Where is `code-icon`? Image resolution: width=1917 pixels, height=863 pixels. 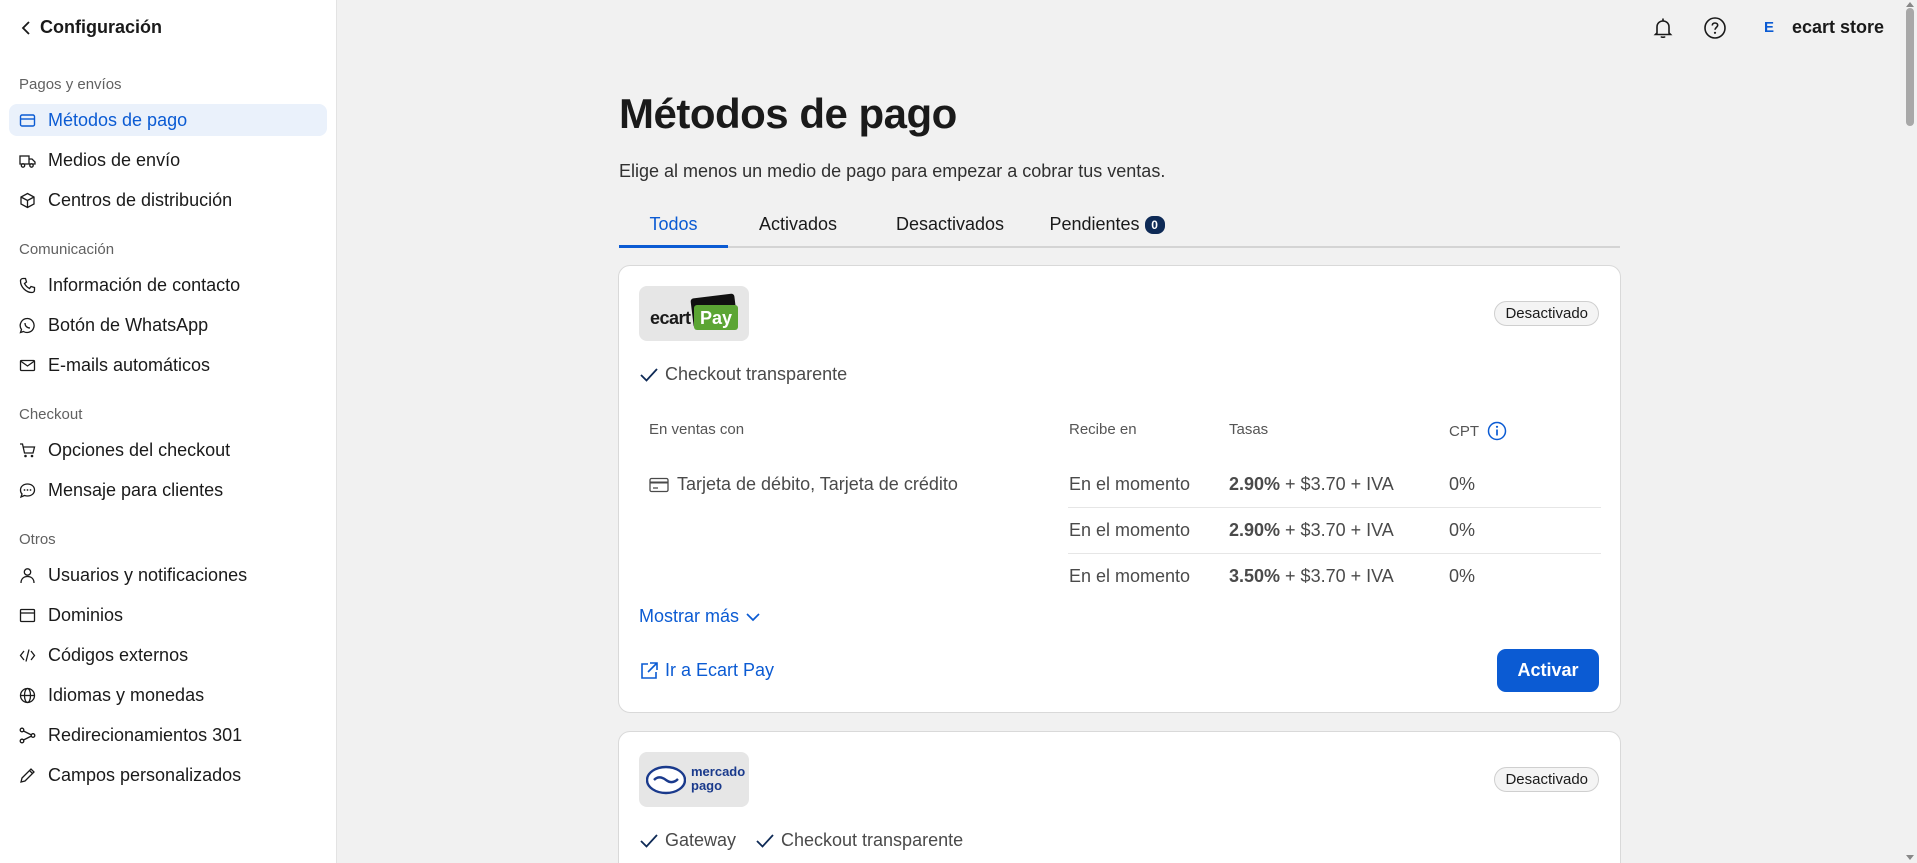 code-icon is located at coordinates (27, 655).